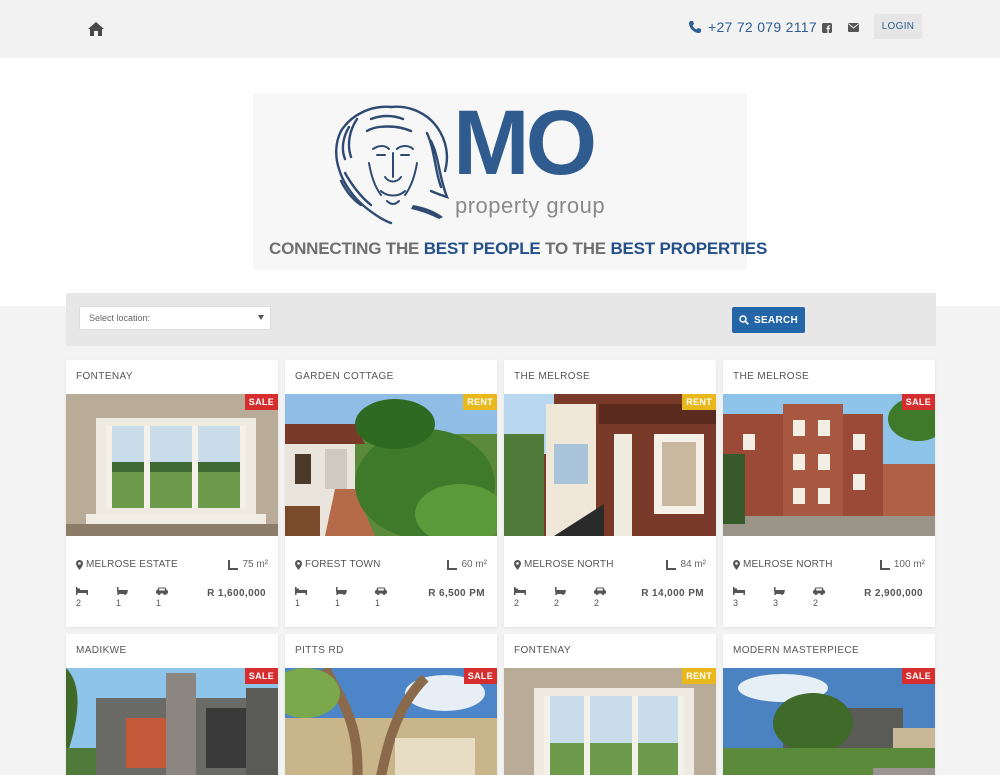 This screenshot has height=775, width=1000. Describe the element at coordinates (525, 143) in the screenshot. I see `logo-wordmark: MO` at that location.